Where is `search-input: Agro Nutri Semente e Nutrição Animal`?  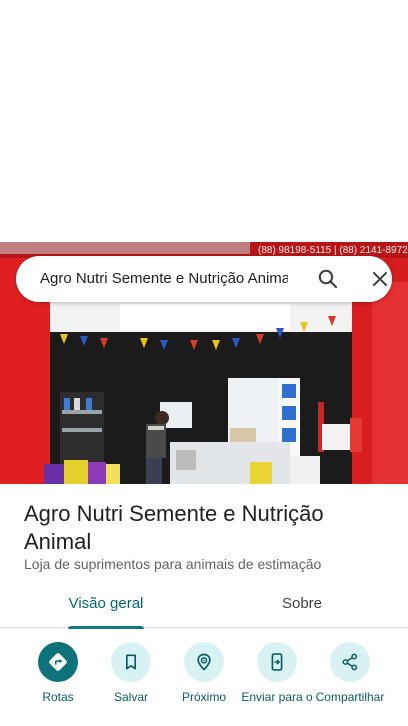 search-input: Agro Nutri Semente e Nutrição Animal is located at coordinates (164, 279).